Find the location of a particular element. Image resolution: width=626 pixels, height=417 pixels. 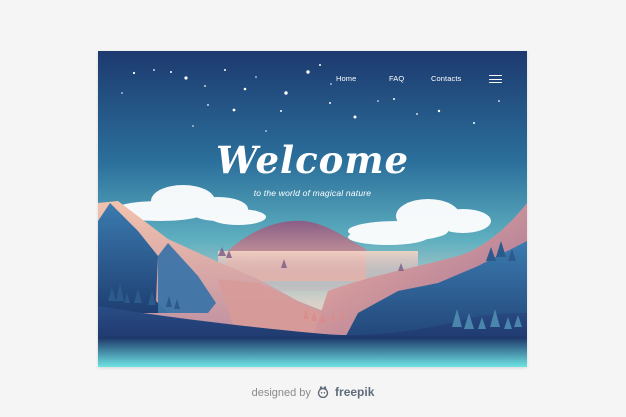

freepik-logo-icon is located at coordinates (323, 393).